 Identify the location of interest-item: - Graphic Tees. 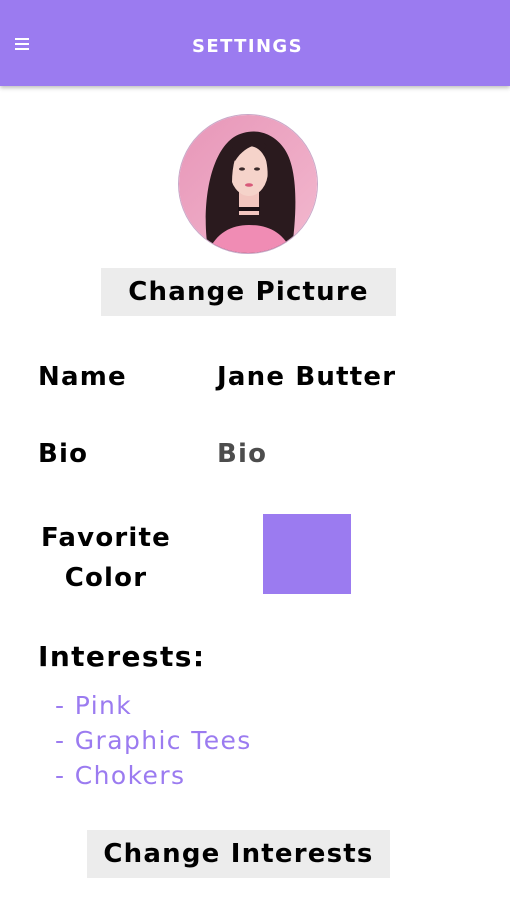
(153, 740).